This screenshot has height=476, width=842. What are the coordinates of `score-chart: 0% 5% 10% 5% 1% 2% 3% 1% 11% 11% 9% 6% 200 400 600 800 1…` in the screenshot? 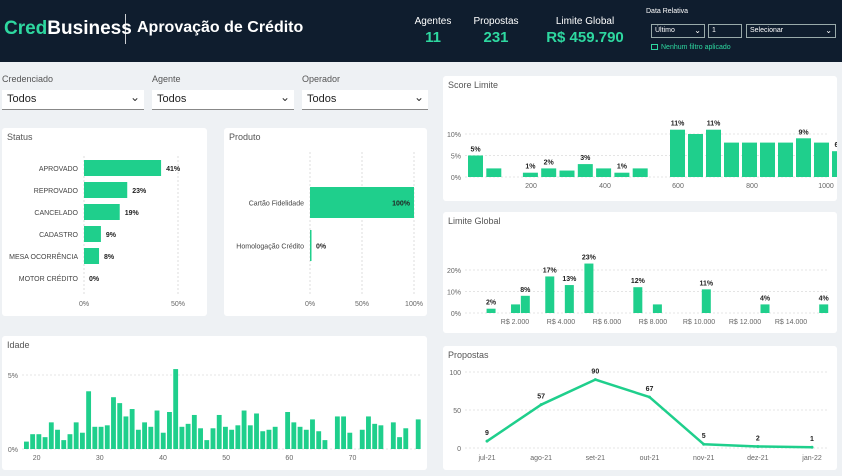 It's located at (644, 155).